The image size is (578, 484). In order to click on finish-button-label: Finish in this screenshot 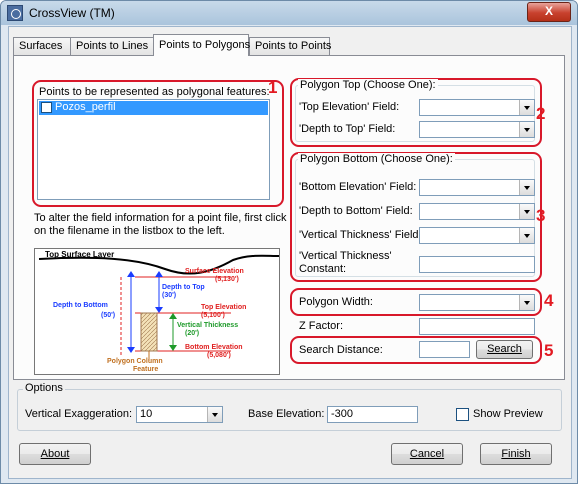, I will do `click(516, 454)`.